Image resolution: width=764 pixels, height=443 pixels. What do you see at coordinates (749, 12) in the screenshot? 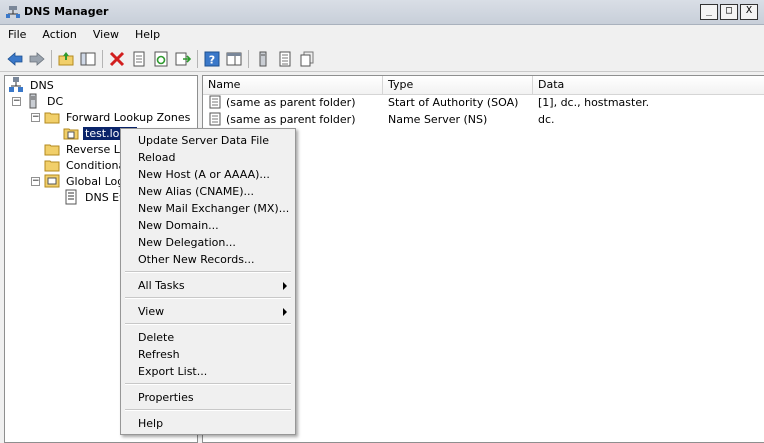
I see `close-button: X` at bounding box center [749, 12].